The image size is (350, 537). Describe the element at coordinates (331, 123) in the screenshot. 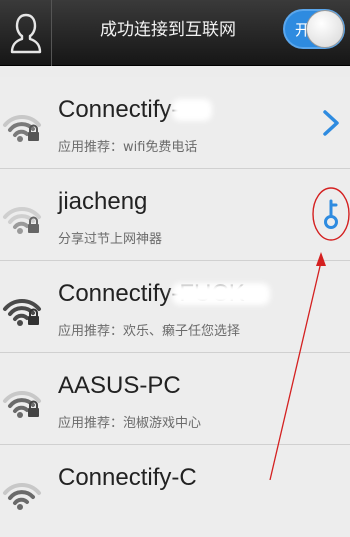

I see `chevron-right-icon` at that location.